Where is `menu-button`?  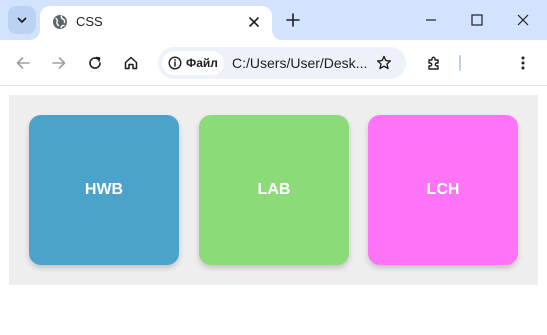 menu-button is located at coordinates (523, 63).